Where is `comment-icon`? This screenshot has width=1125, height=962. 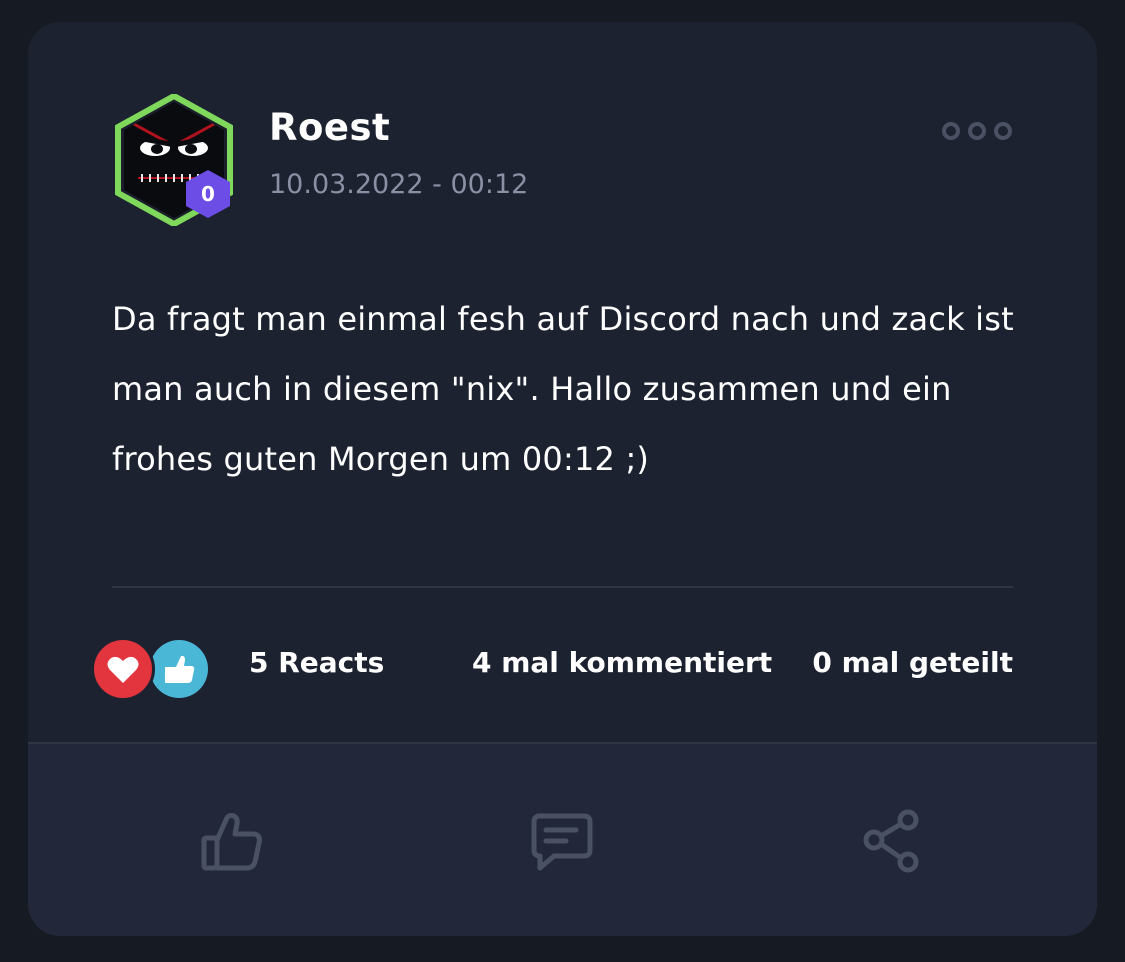 comment-icon is located at coordinates (562, 842).